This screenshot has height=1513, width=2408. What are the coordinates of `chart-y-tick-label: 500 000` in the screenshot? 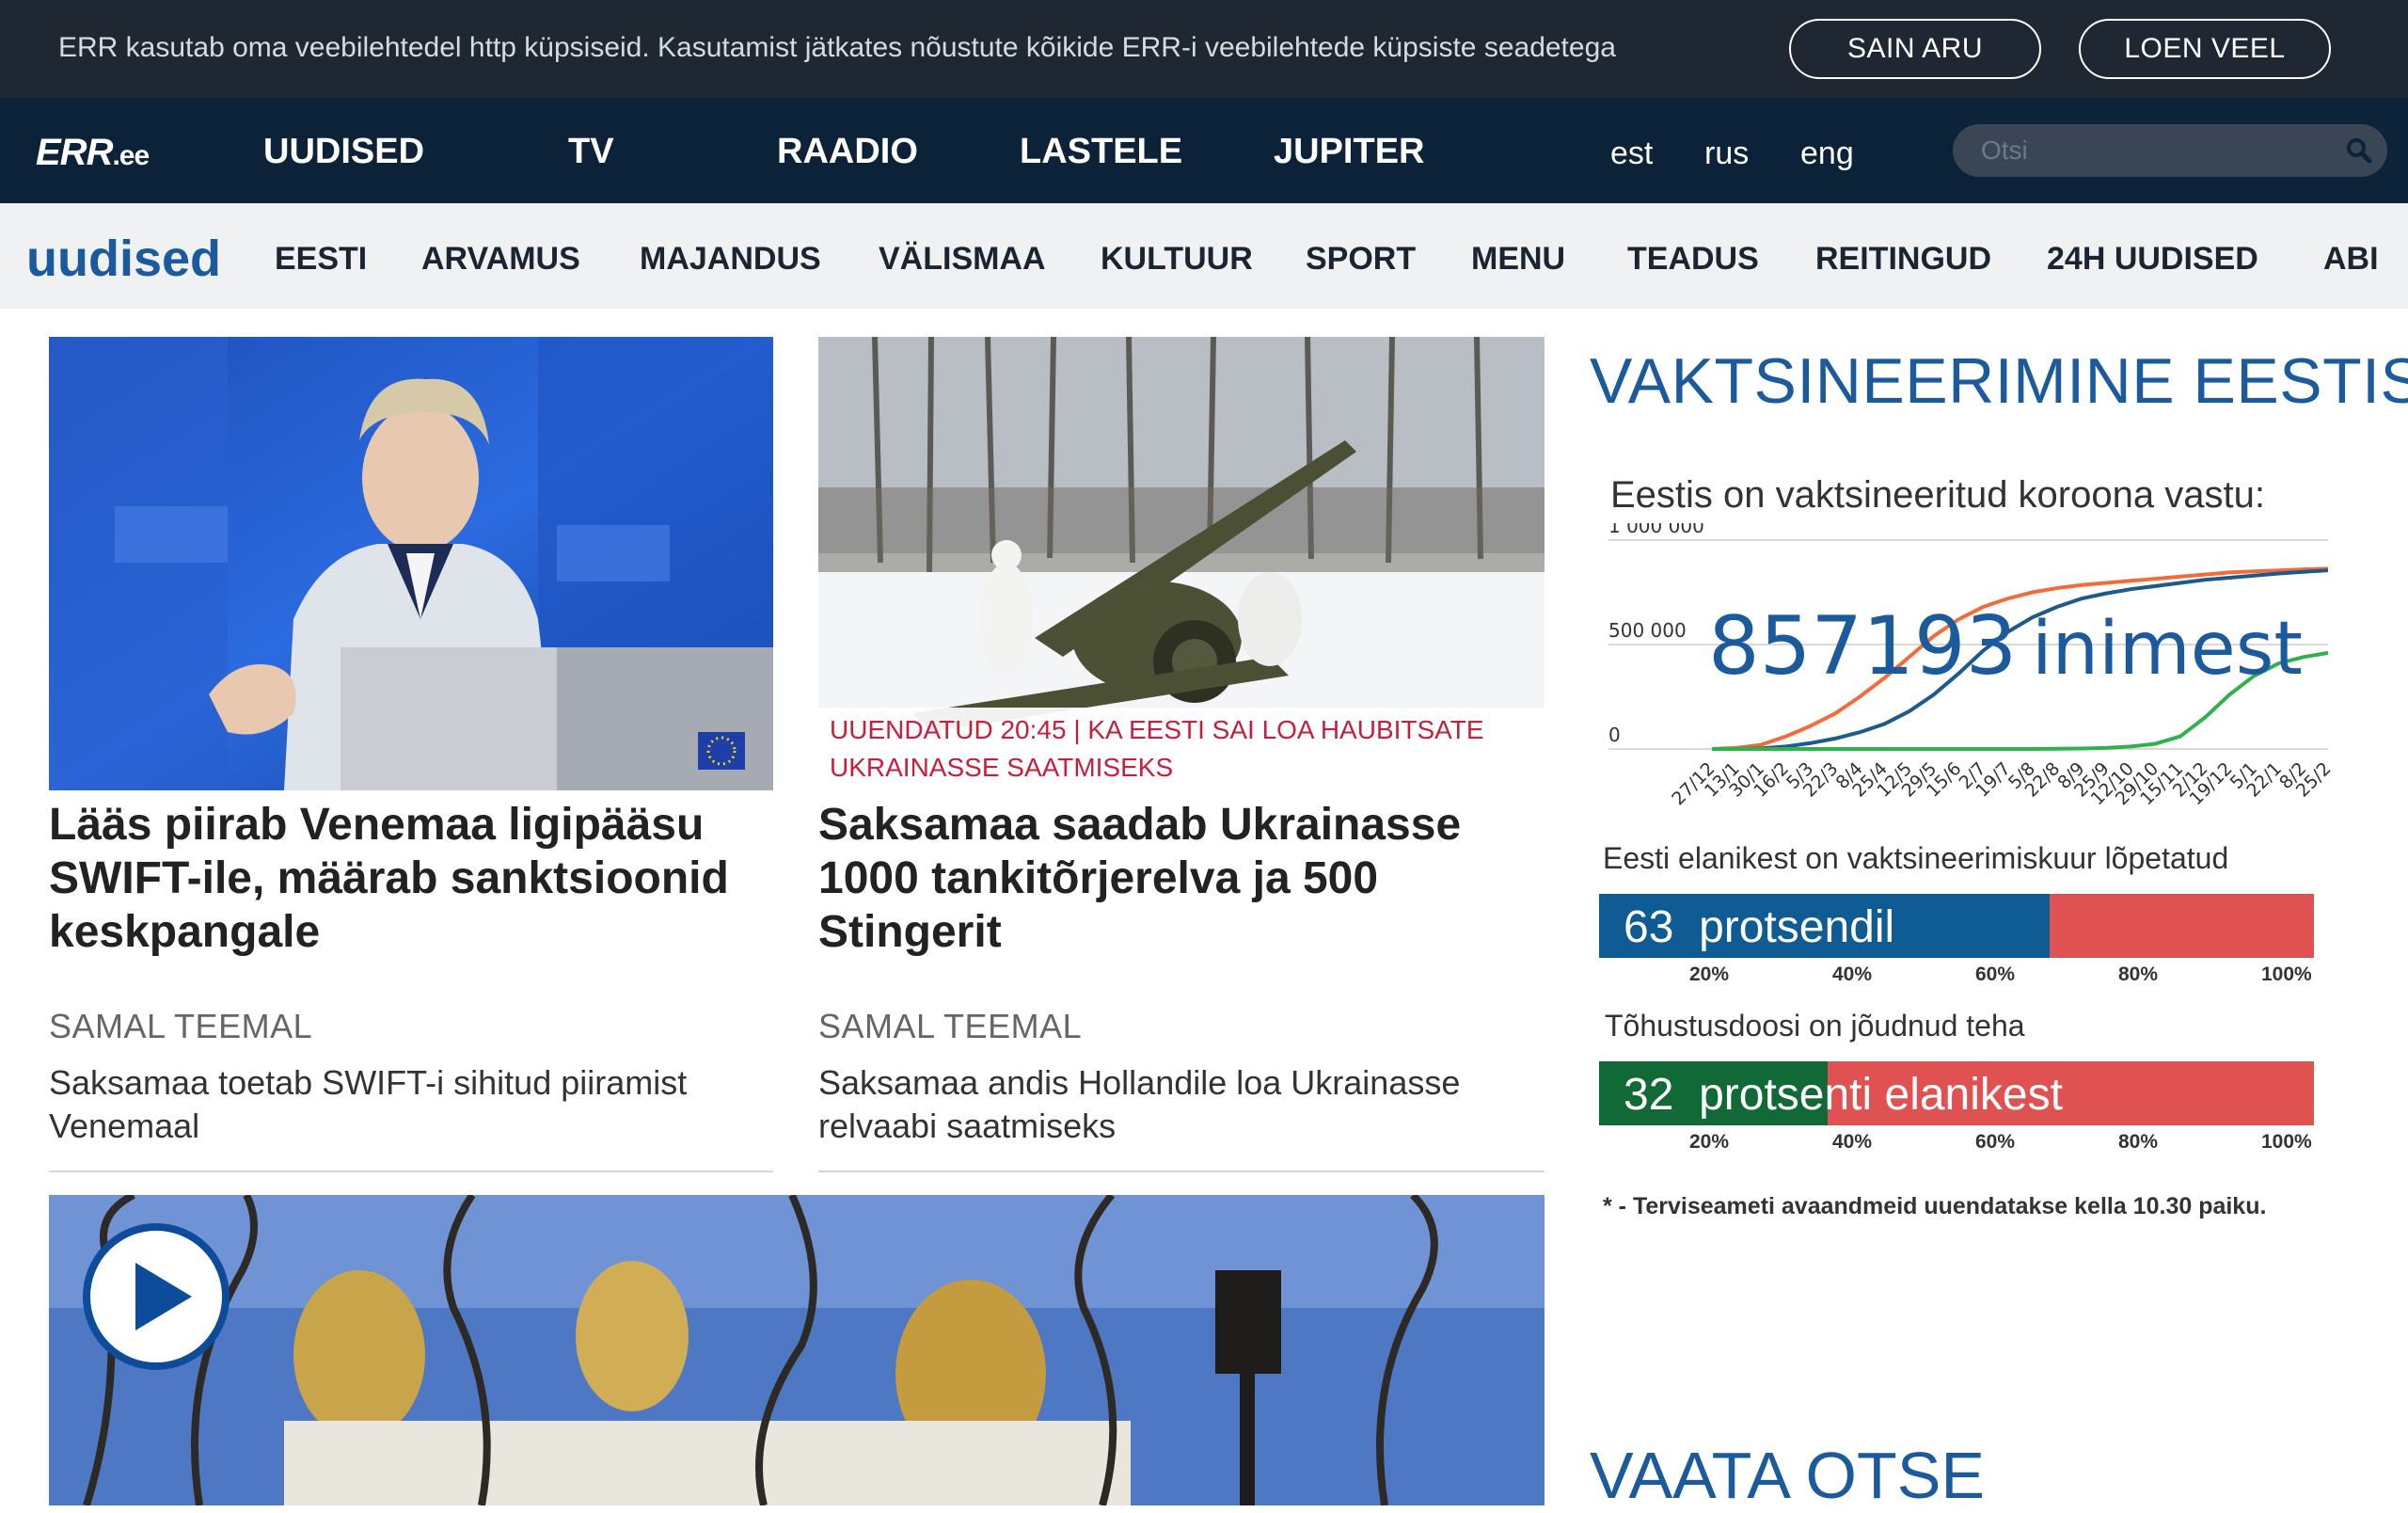 It's located at (1648, 630).